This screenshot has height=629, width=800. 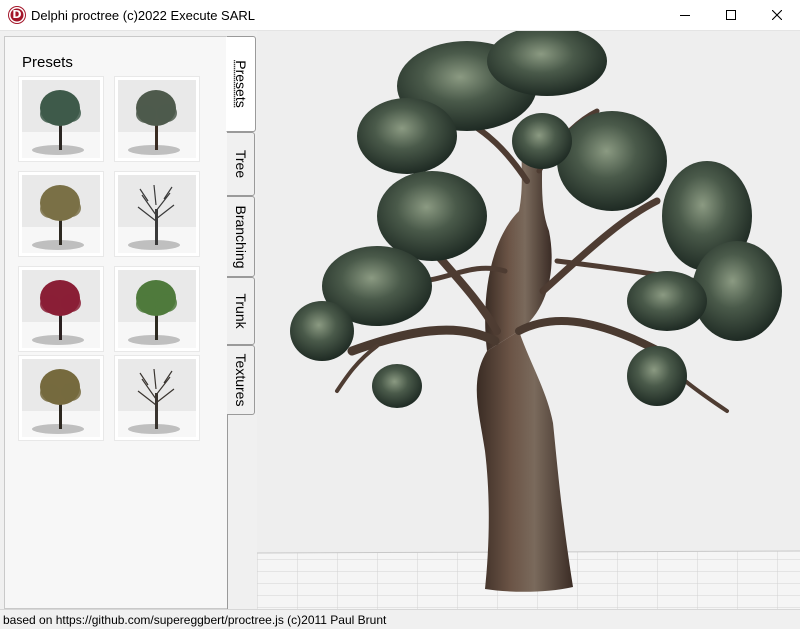 I want to click on minimize-button, so click(x=685, y=15).